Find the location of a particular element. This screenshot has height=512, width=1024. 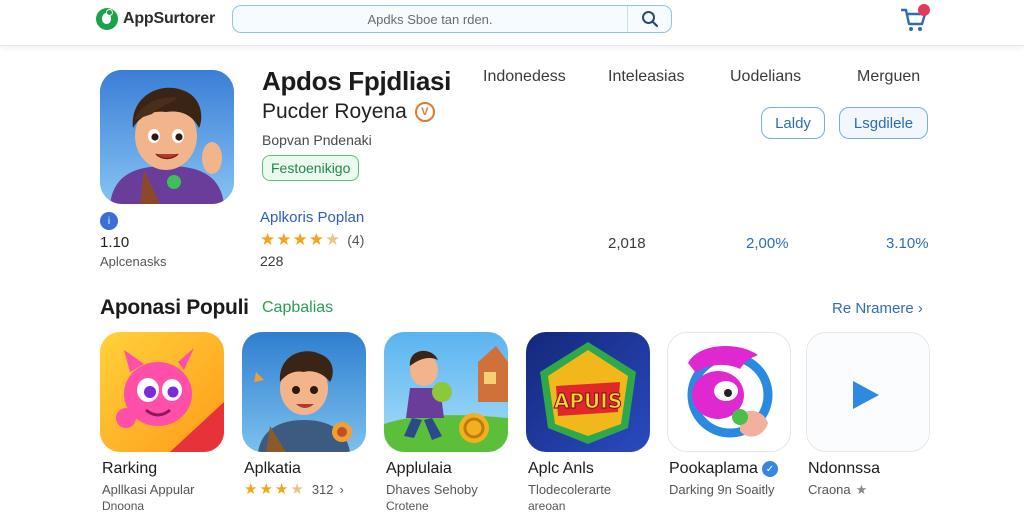

magenta-character-icon is located at coordinates (729, 392).